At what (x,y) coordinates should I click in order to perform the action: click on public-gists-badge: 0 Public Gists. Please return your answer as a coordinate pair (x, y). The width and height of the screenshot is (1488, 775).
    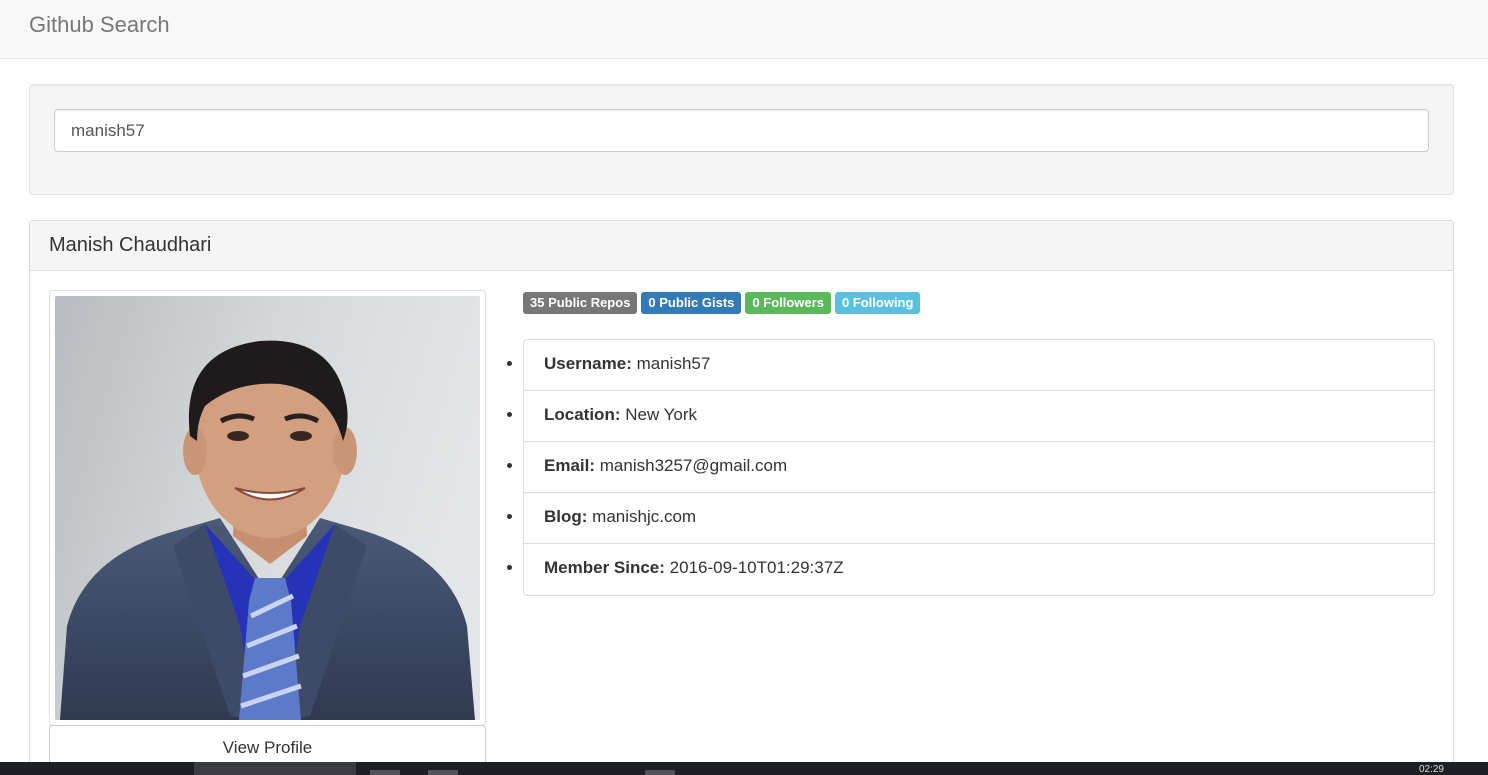
    Looking at the image, I should click on (691, 303).